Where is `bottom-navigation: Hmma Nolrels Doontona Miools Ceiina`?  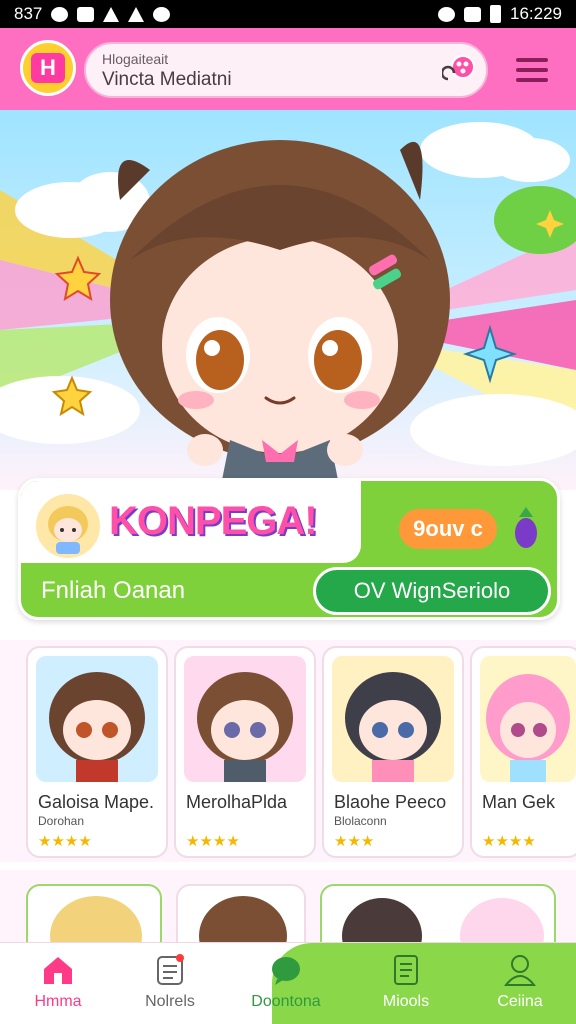 bottom-navigation: Hmma Nolrels Doontona Miools Ceiina is located at coordinates (288, 983).